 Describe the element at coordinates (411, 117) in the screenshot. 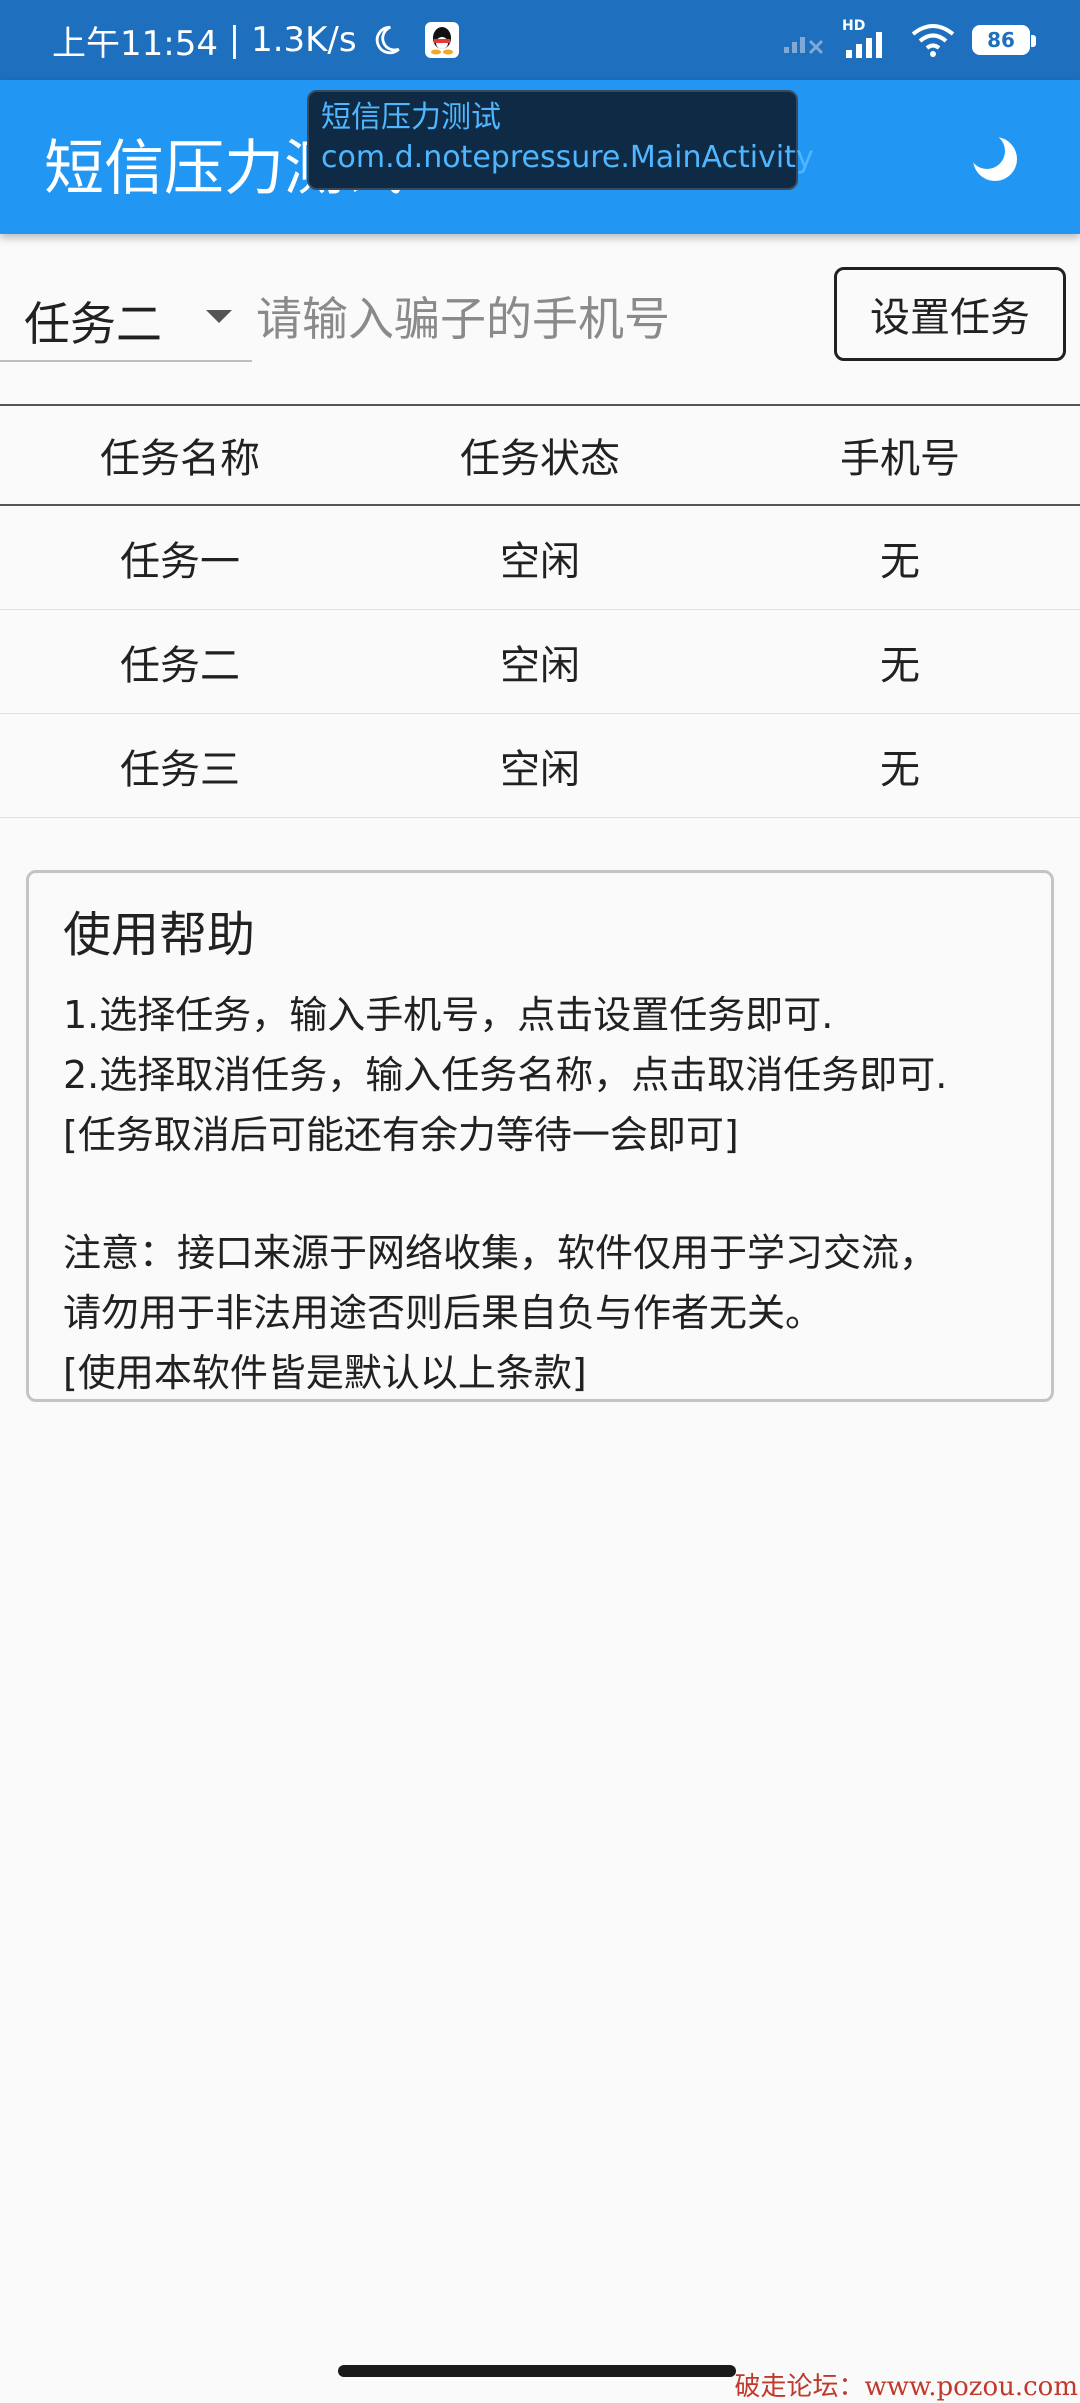

I see `overlay-app-name: 短信压力测试` at that location.